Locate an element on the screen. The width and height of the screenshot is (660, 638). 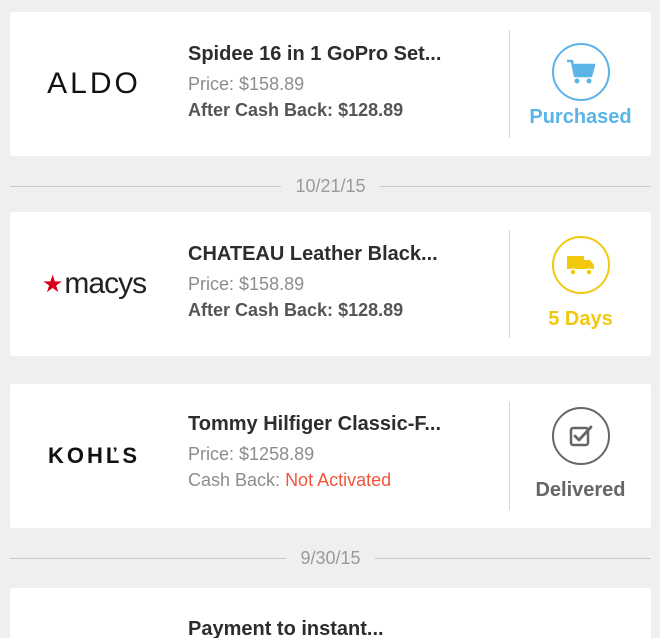
date-divider: 9/30/15 is located at coordinates (330, 558).